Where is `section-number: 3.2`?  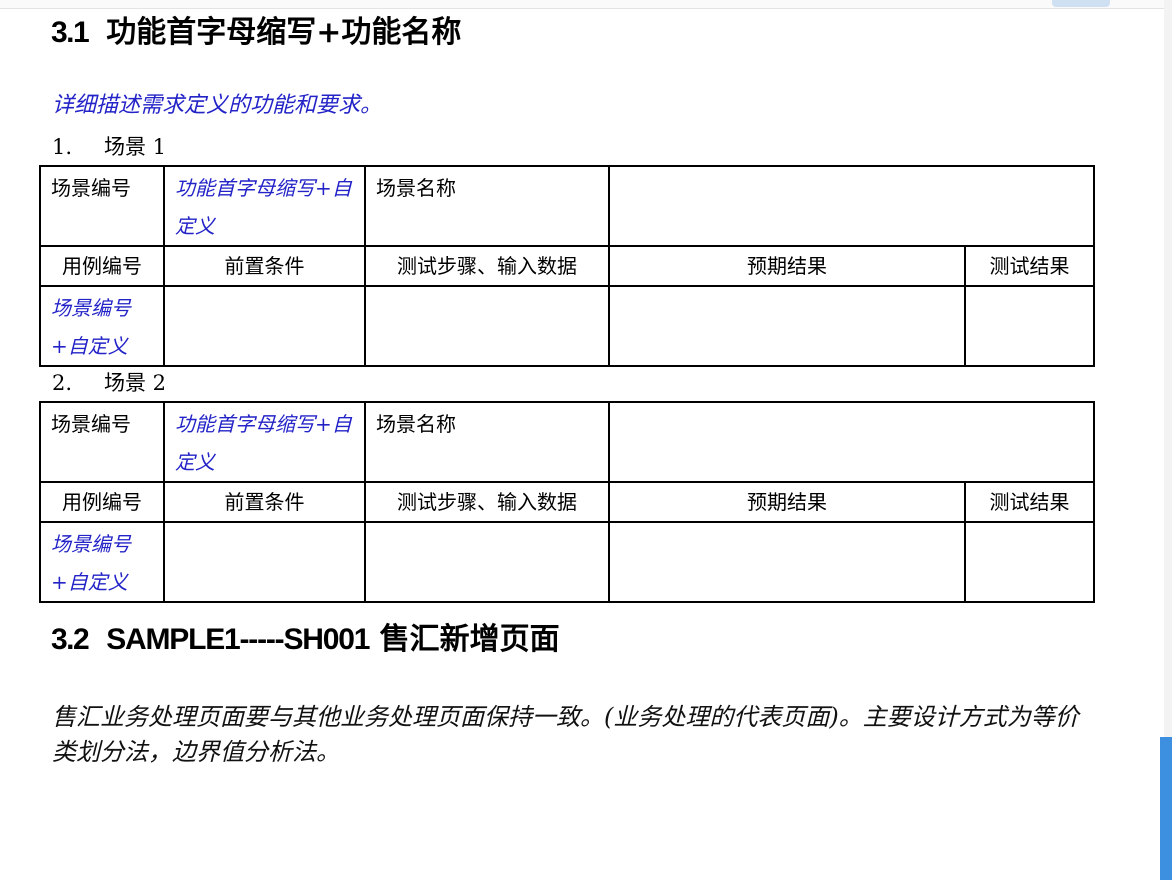
section-number: 3.2 is located at coordinates (70, 639).